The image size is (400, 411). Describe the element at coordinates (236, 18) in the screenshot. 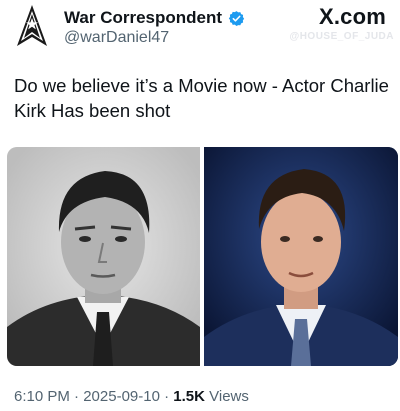

I see `verified-badge-icon` at that location.